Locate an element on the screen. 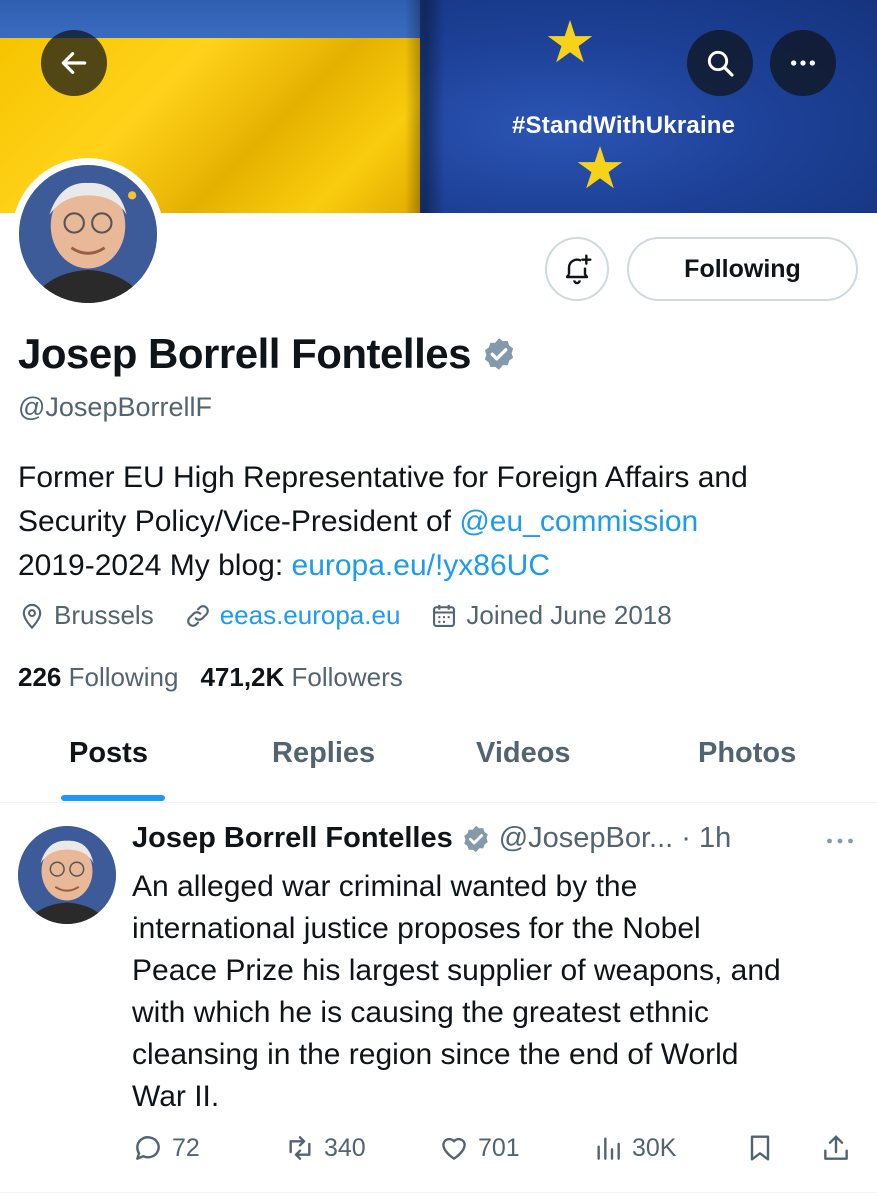 The height and width of the screenshot is (1200, 877). following-label: Following is located at coordinates (123, 677).